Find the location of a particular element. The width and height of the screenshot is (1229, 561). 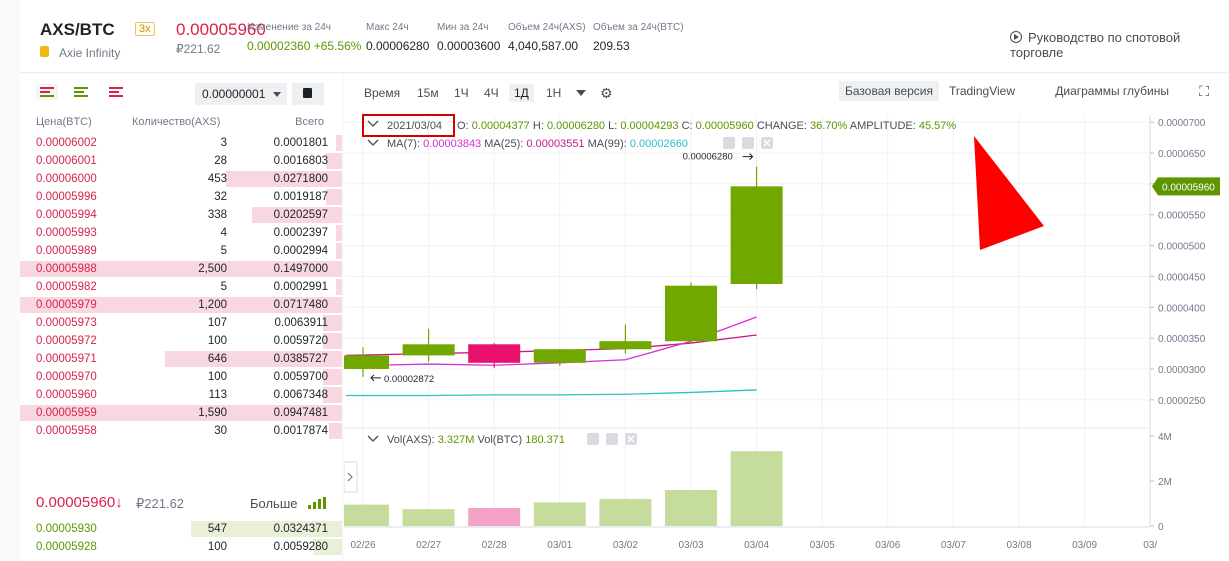

ask-price: 0.00005993 is located at coordinates (66, 233).